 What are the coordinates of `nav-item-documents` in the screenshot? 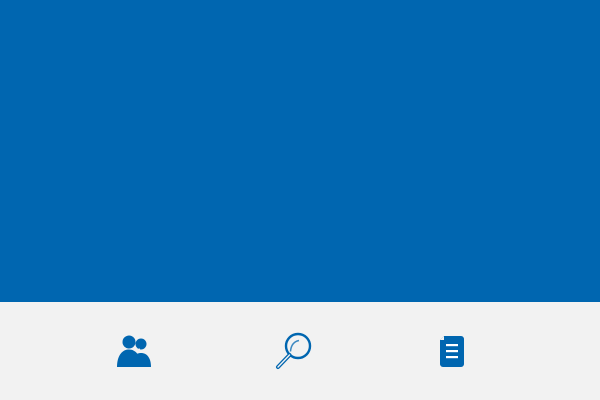 It's located at (452, 351).